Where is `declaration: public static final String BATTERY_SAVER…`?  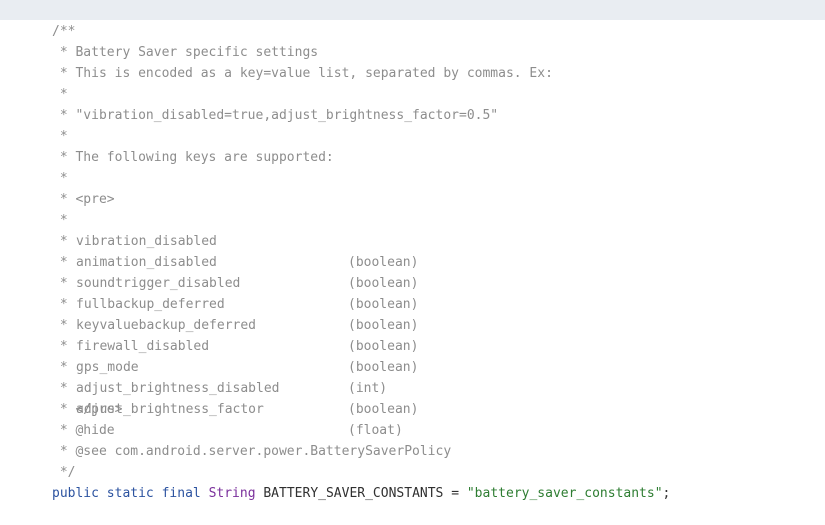
declaration: public static final String BATTERY_SAVER… is located at coordinates (361, 493).